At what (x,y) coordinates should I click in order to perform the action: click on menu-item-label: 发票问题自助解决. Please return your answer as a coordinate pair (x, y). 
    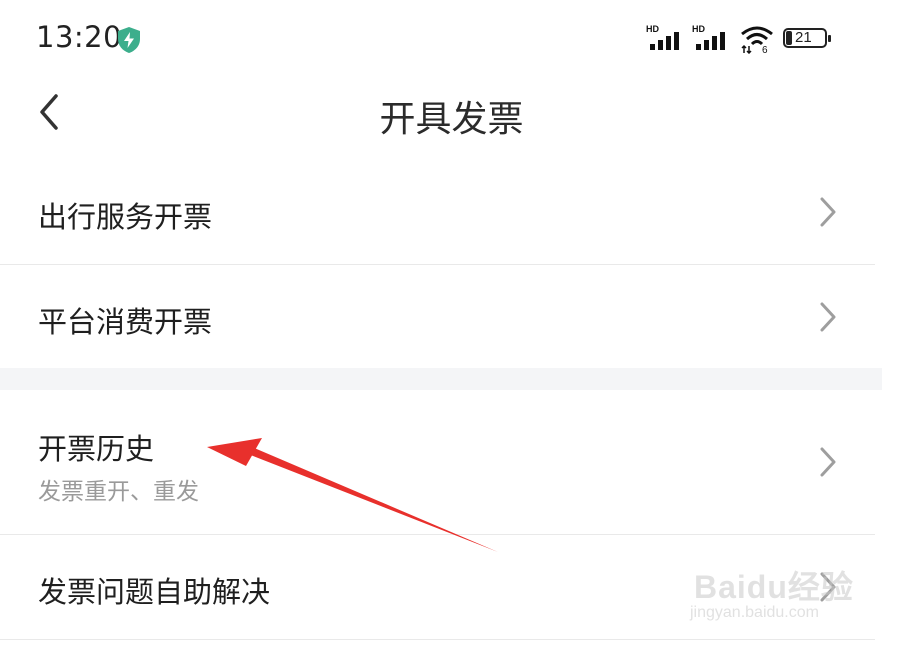
    Looking at the image, I should click on (154, 592).